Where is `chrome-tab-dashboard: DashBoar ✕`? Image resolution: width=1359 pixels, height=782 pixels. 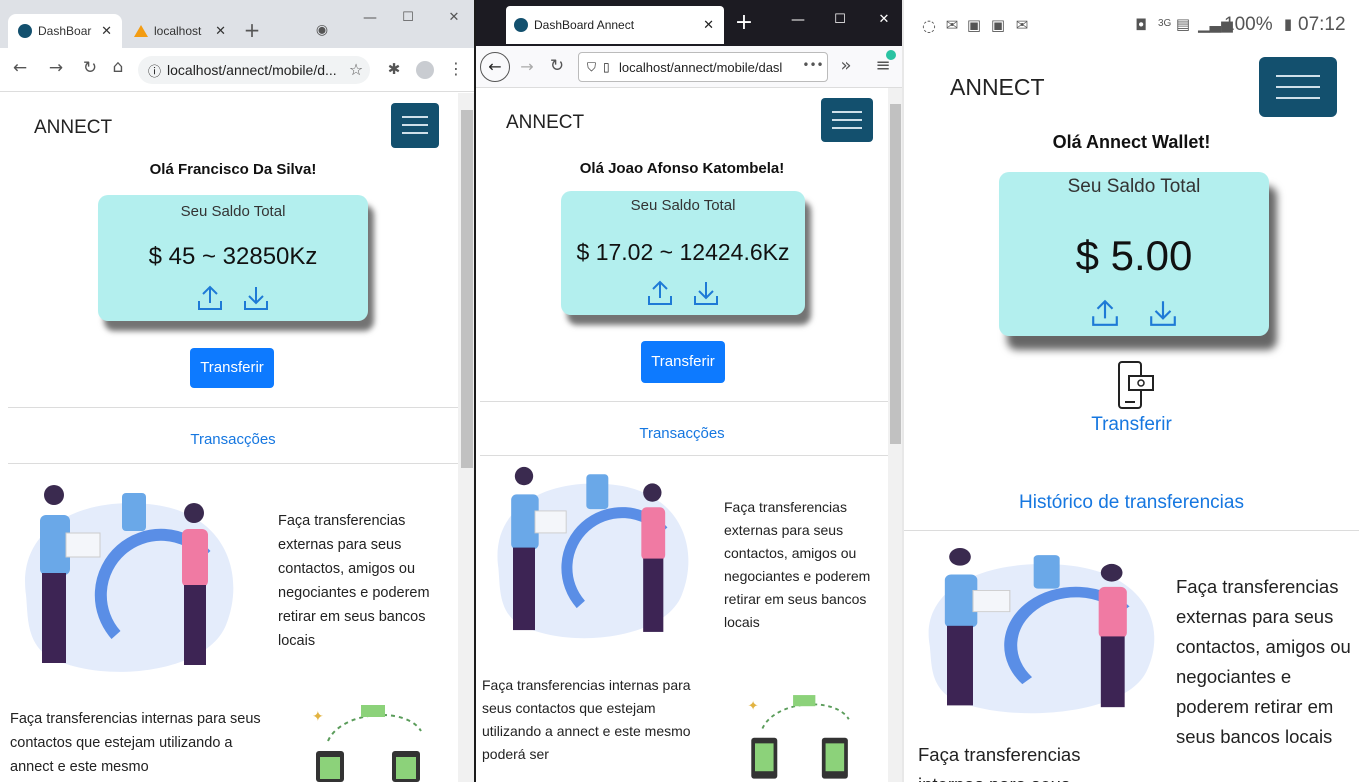 chrome-tab-dashboard: DashBoar ✕ is located at coordinates (65, 31).